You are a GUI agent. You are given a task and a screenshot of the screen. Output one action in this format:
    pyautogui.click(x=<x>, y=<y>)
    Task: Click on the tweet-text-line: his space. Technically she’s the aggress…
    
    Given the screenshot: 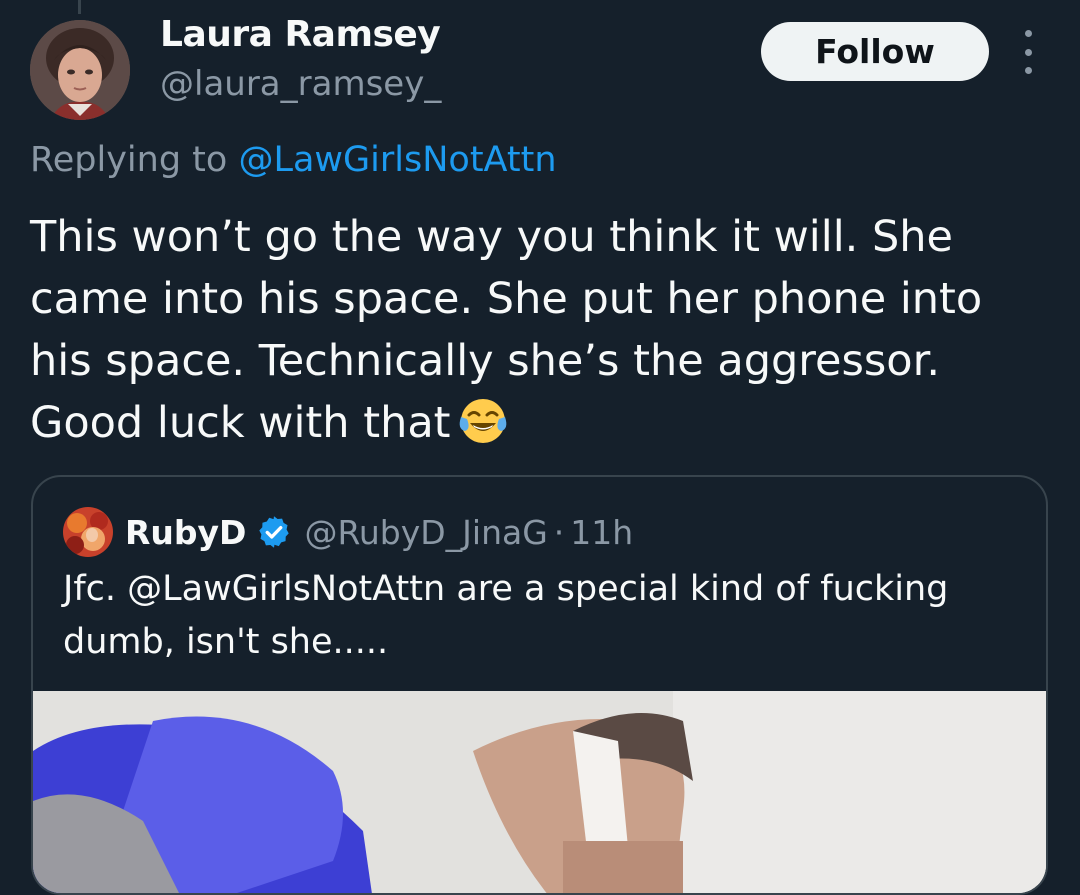 What is the action you would take?
    pyautogui.click(x=485, y=361)
    